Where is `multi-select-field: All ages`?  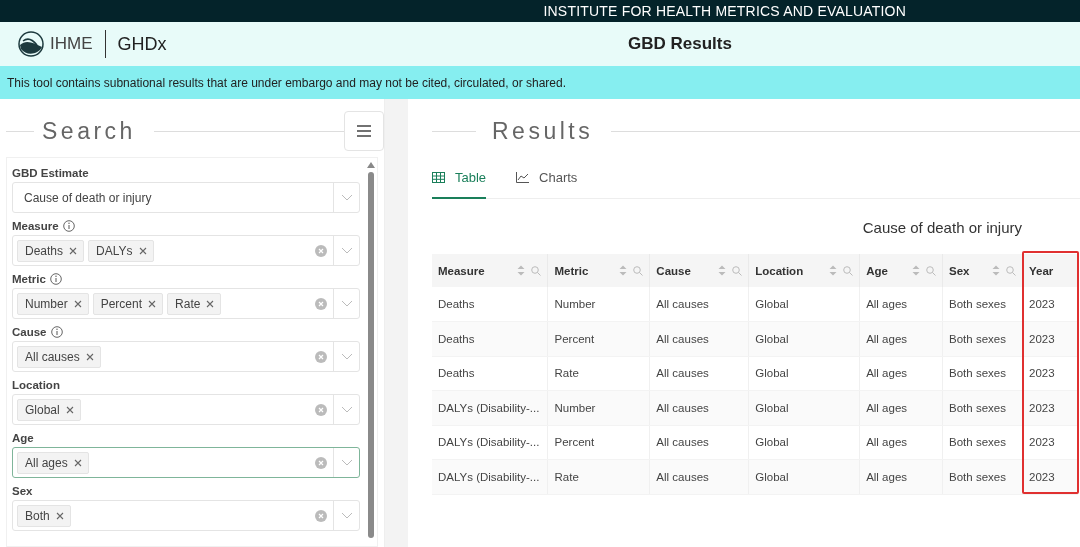
multi-select-field: All ages is located at coordinates (186, 462).